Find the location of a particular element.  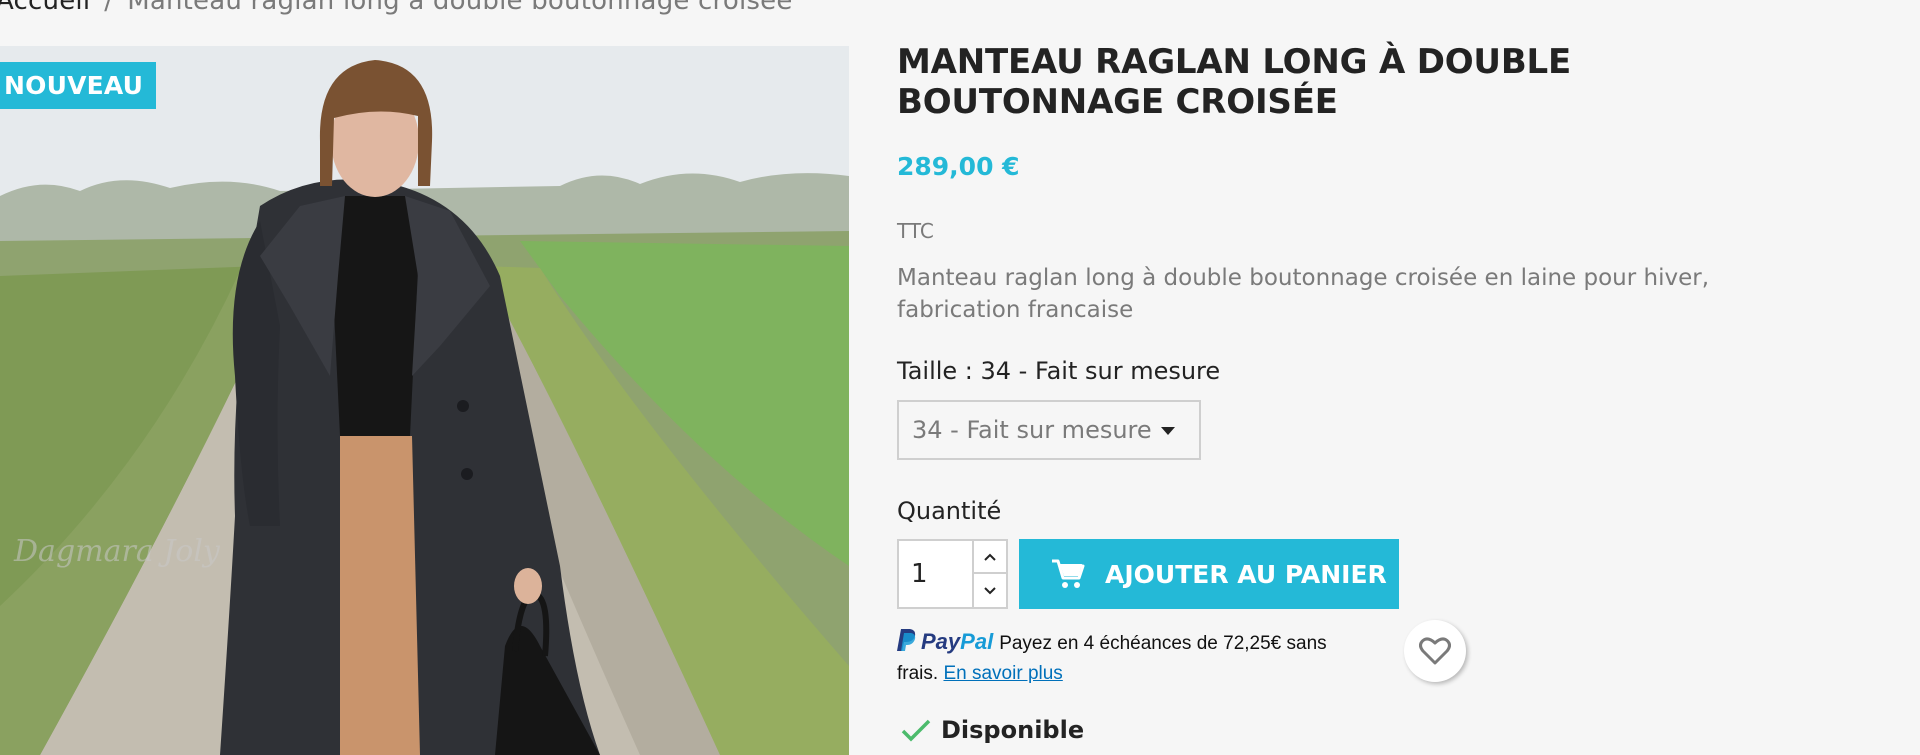

shopping-cart-icon is located at coordinates (1068, 574).